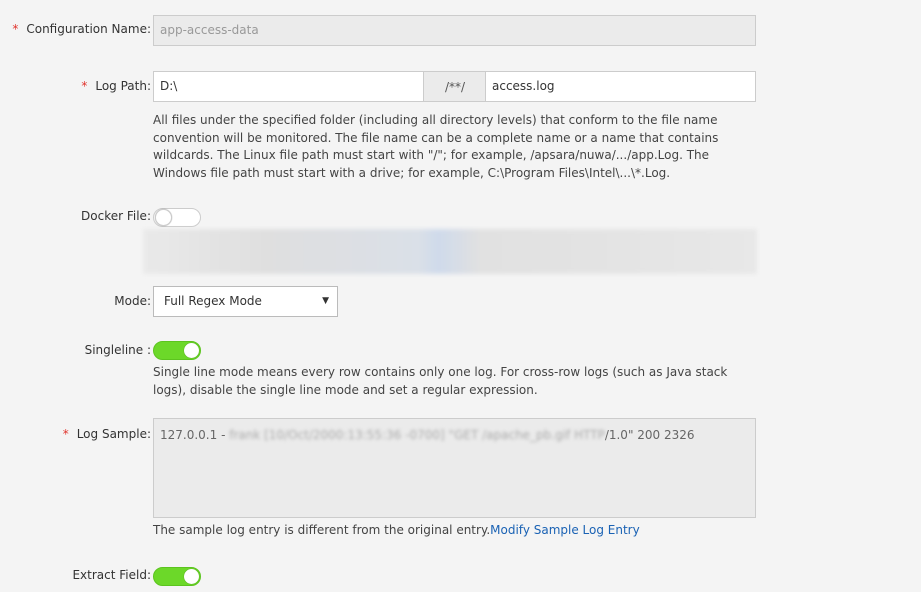 The image size is (921, 592). Describe the element at coordinates (288, 86) in the screenshot. I see `log-path-folder-input: D:\` at that location.